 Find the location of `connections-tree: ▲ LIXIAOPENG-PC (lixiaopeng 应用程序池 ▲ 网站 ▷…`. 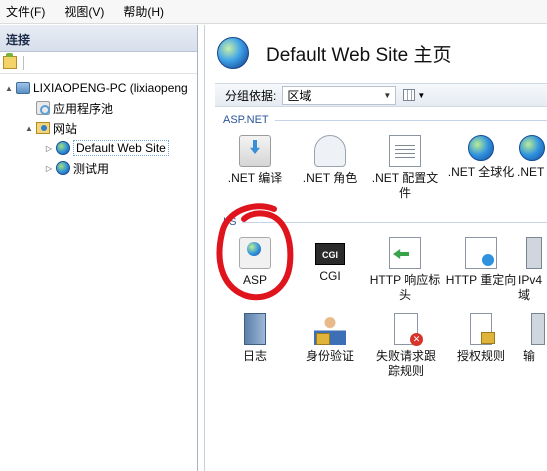

connections-tree: ▲ LIXIAOPENG-PC (lixiaopeng 应用程序池 ▲ 网站 ▷… is located at coordinates (98, 126).